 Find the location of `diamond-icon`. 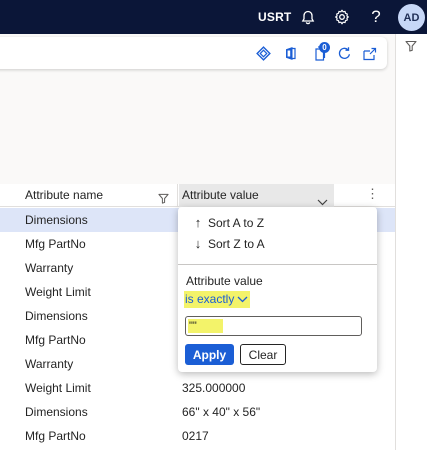

diamond-icon is located at coordinates (263, 53).